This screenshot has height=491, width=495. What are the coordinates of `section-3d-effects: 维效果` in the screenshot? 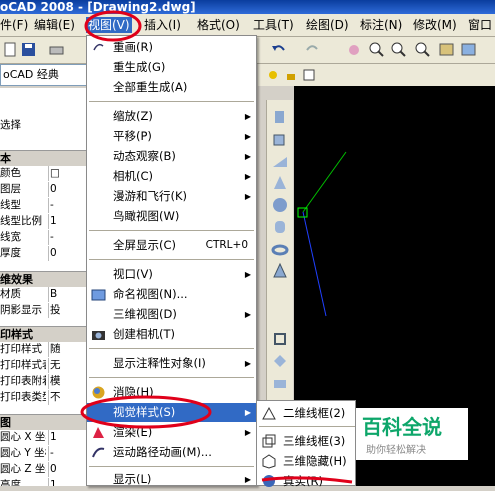 It's located at (44, 279).